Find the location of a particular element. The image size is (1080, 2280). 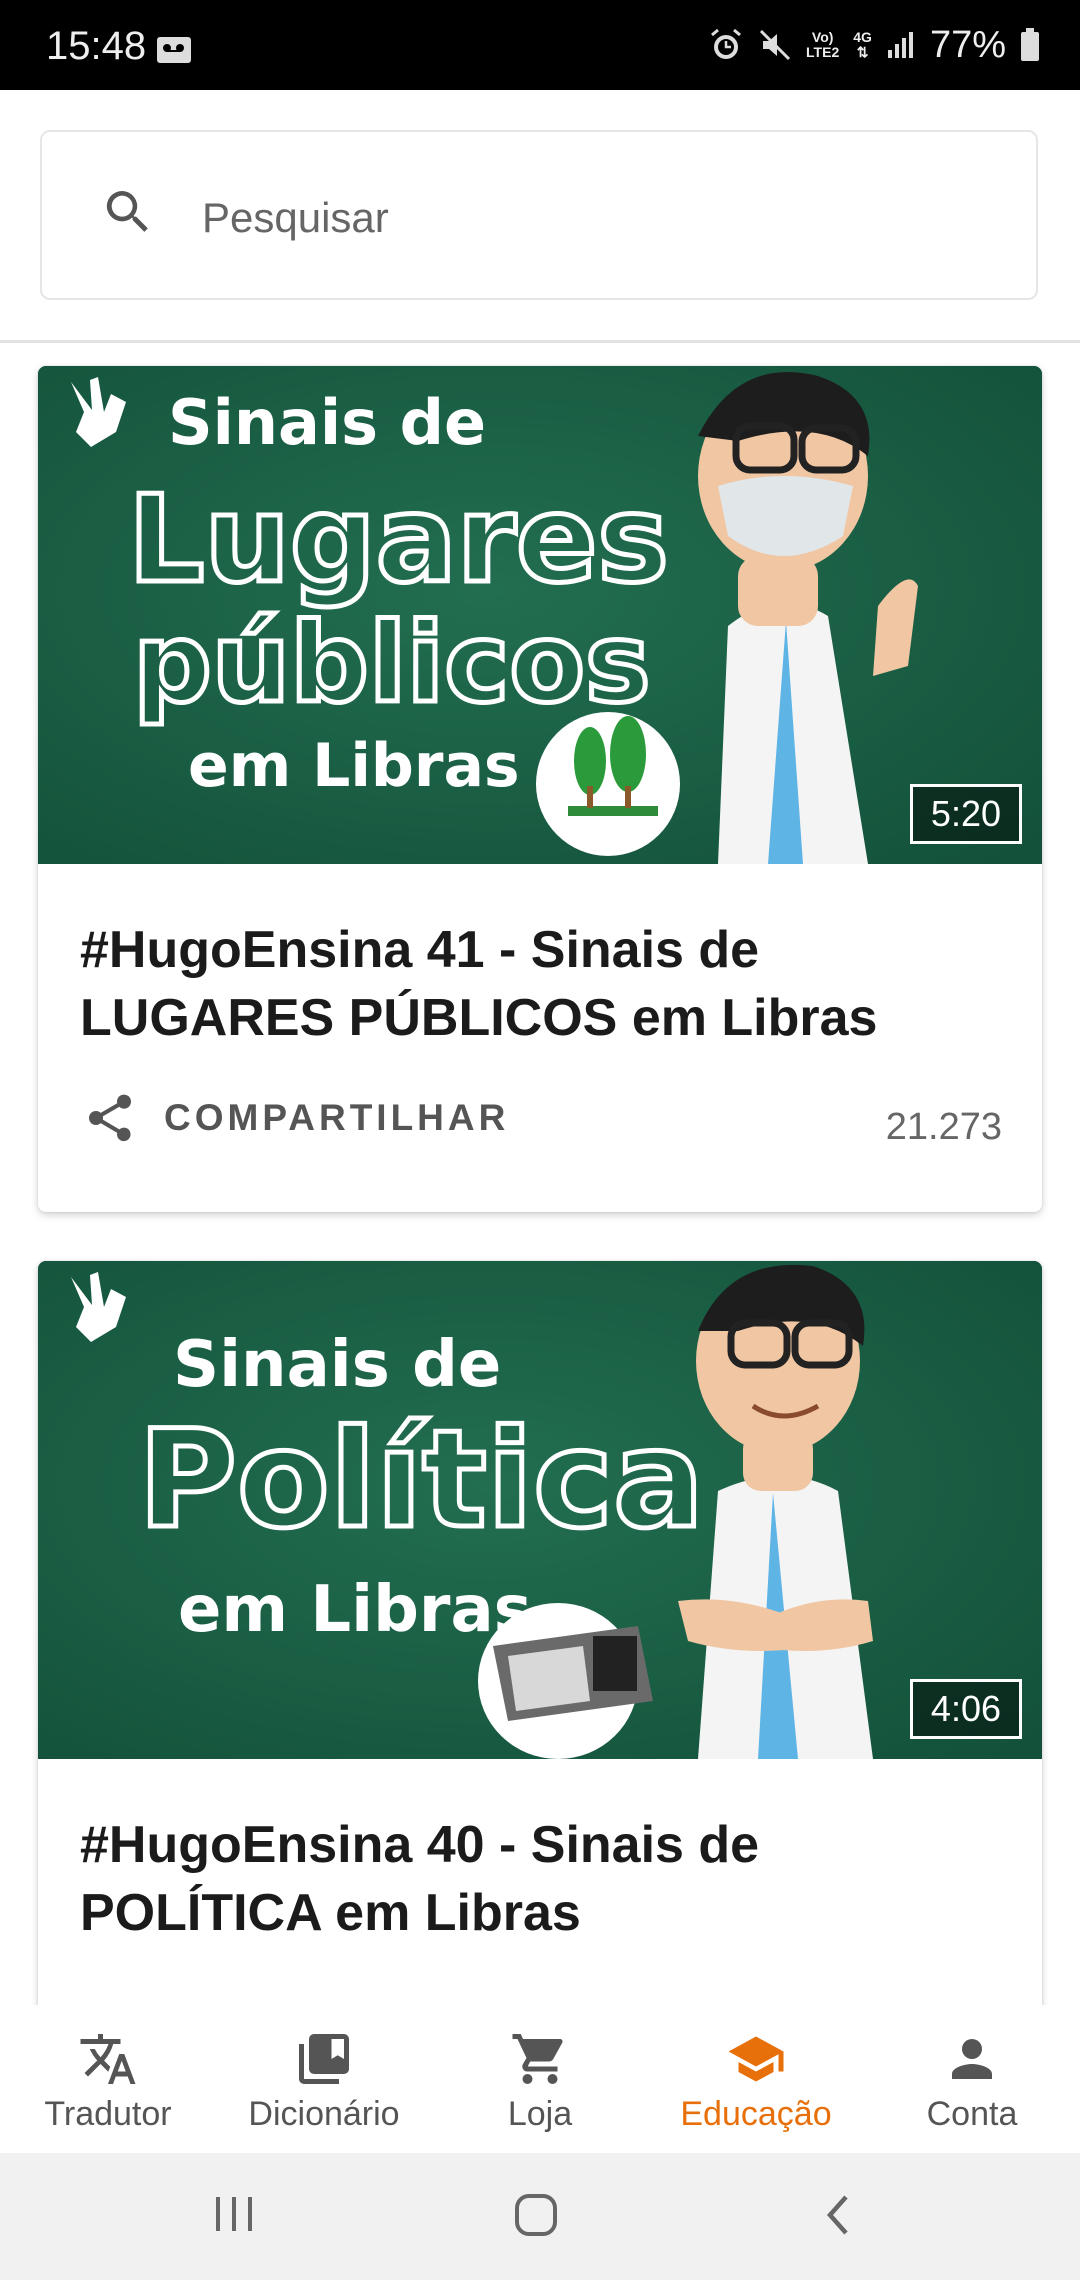

nav-label: Dicionário is located at coordinates (324, 2114).